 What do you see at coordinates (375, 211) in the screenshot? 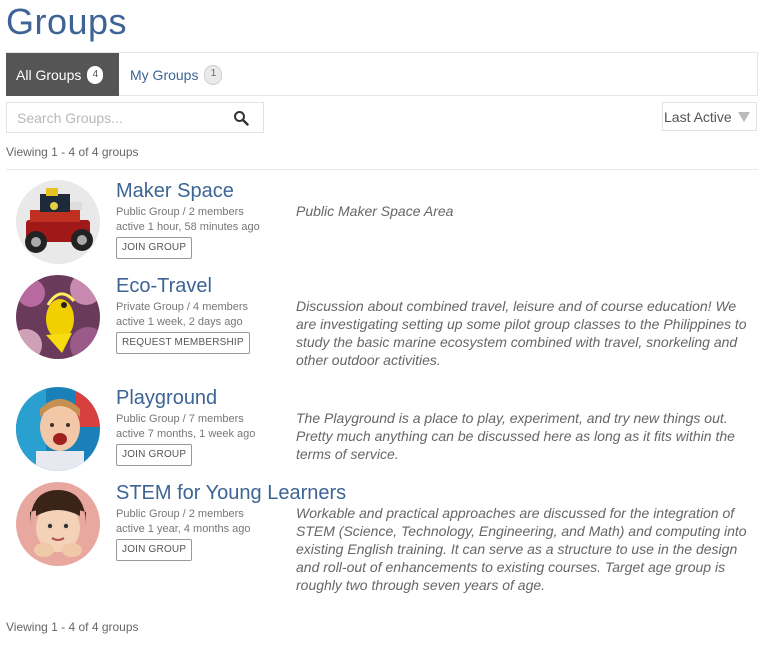
I see `group-description: Public Maker Space Area` at bounding box center [375, 211].